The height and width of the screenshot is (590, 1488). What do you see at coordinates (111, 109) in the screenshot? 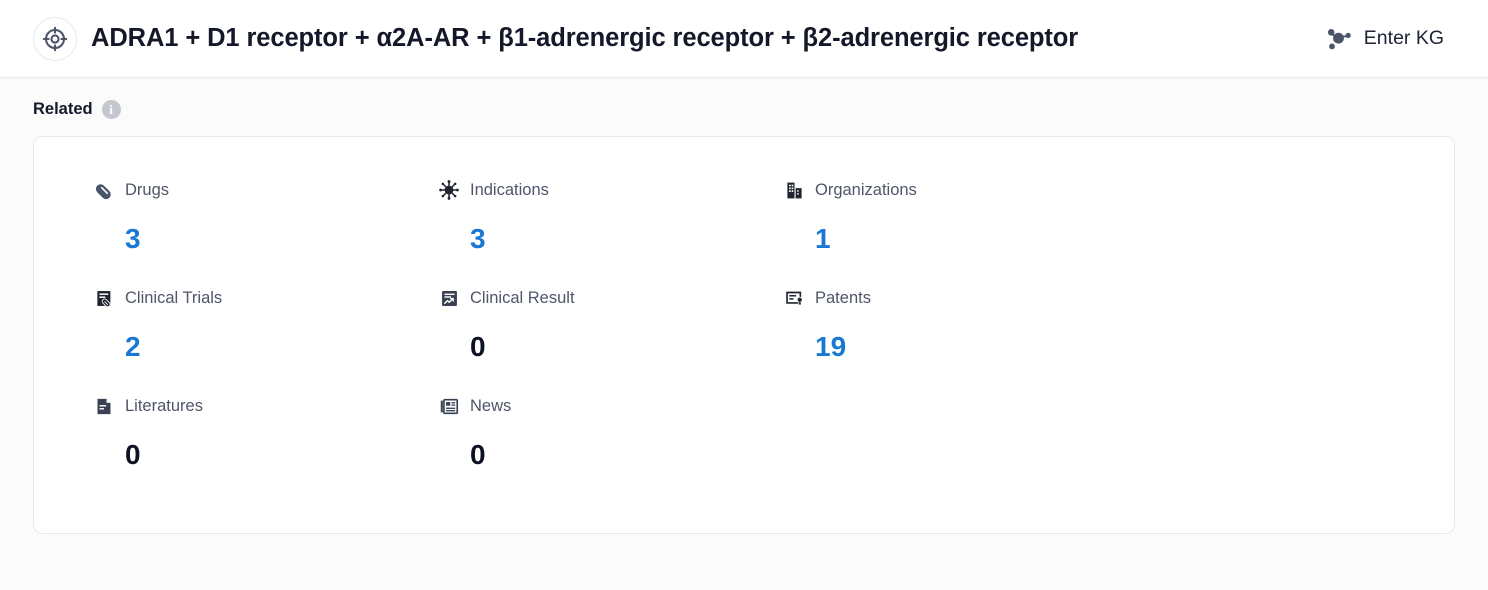
I see `info-icon: i` at bounding box center [111, 109].